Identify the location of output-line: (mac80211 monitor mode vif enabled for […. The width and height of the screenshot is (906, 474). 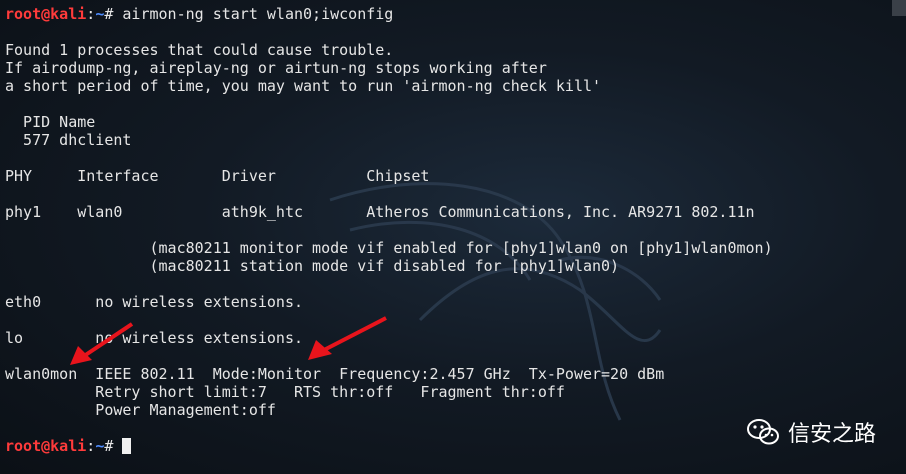
(389, 248).